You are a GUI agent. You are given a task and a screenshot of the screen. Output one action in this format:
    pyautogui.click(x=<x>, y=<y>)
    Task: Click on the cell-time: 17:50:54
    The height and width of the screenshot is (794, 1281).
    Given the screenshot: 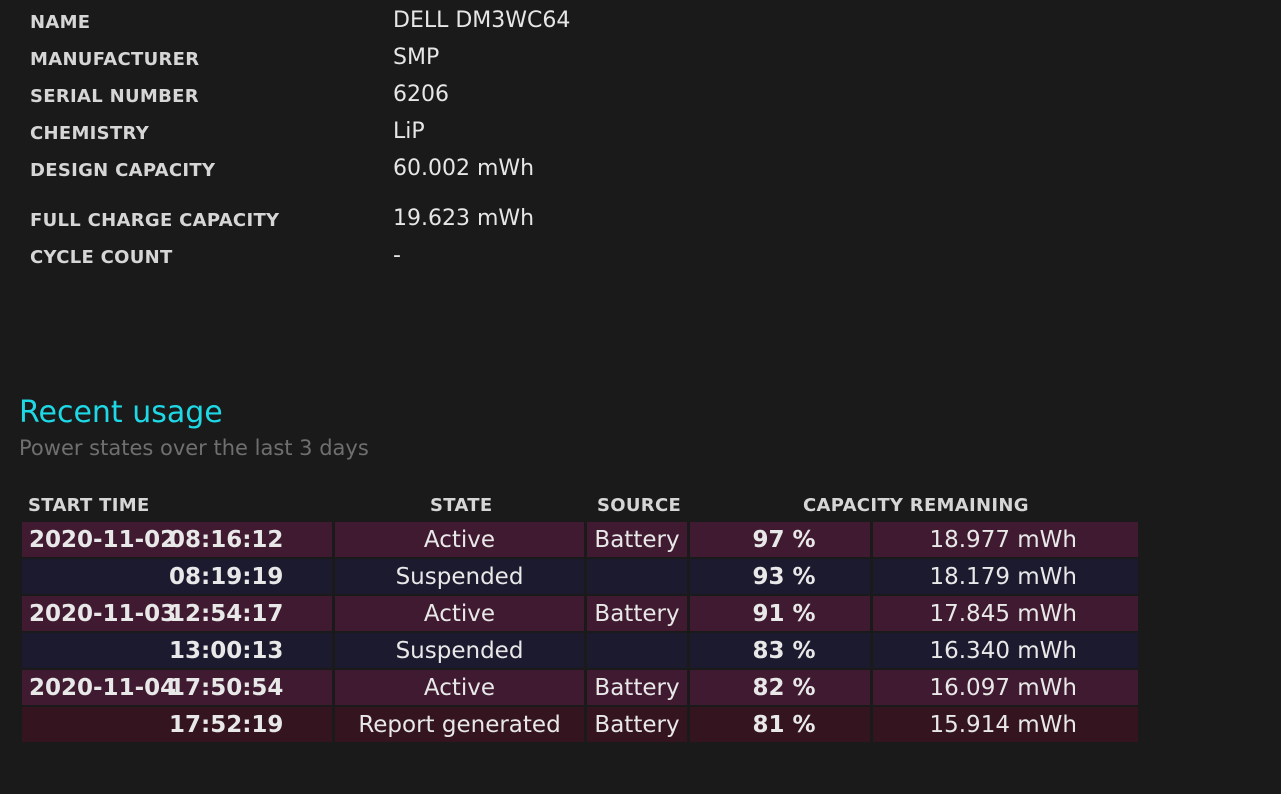 What is the action you would take?
    pyautogui.click(x=226, y=688)
    